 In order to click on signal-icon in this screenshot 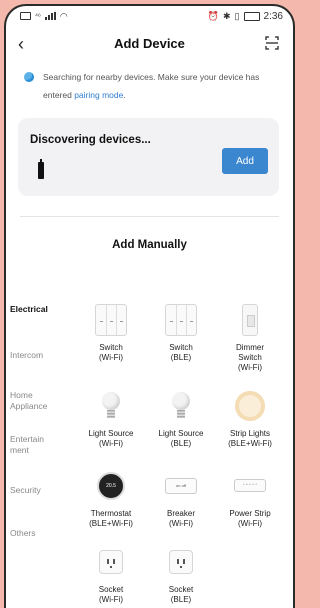, I will do `click(50, 16)`.